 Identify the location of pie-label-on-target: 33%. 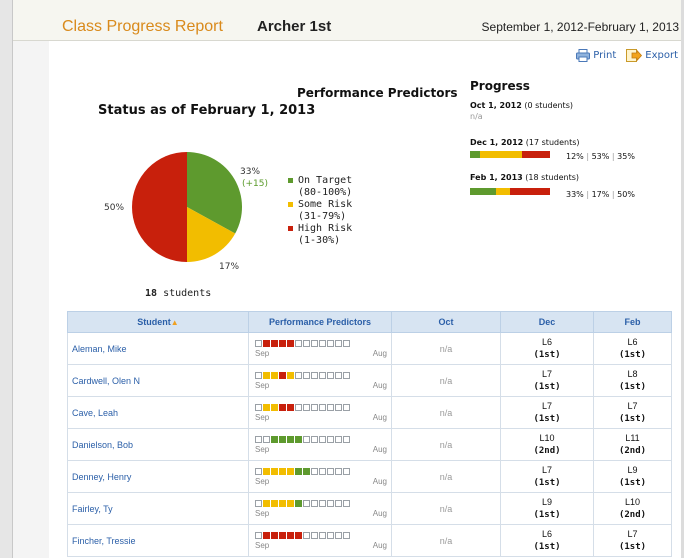
(250, 172).